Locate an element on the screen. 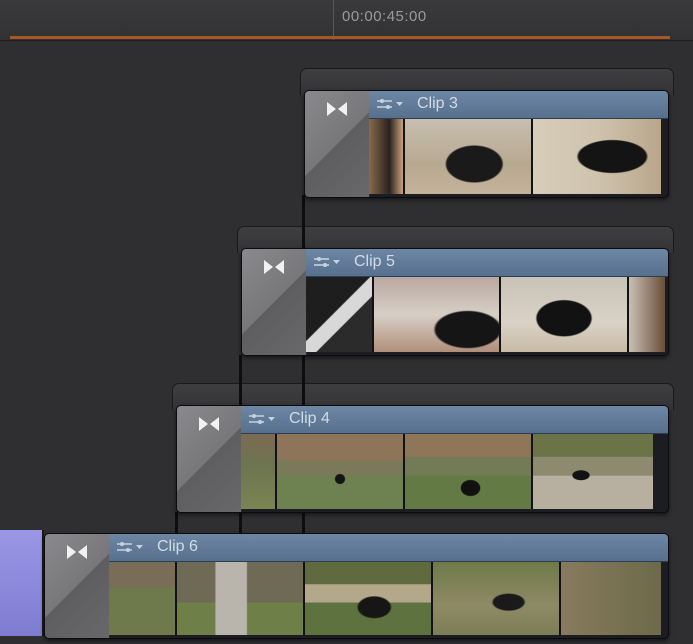 The height and width of the screenshot is (644, 693). clip-title: Clip 4 is located at coordinates (309, 418).